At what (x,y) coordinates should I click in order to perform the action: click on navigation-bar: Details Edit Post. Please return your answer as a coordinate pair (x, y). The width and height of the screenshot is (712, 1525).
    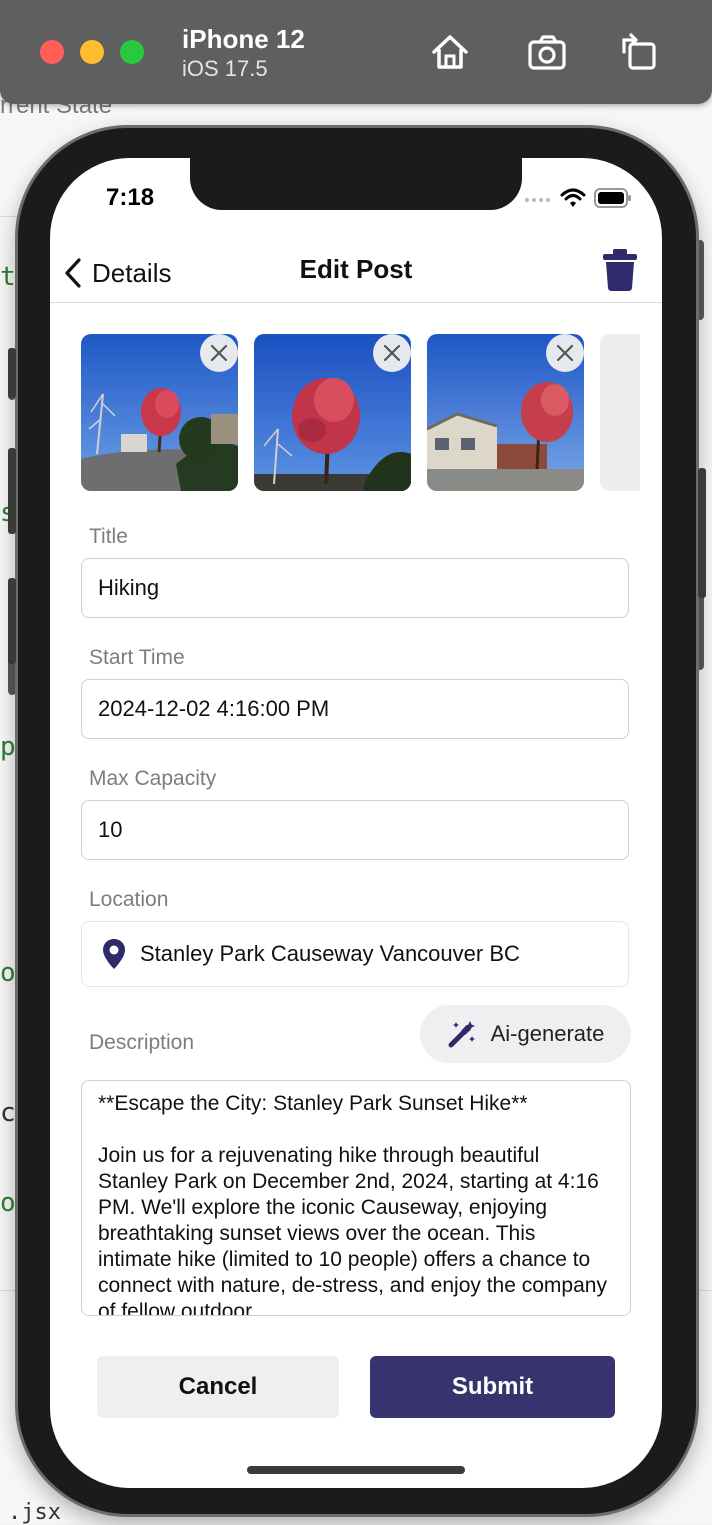
    Looking at the image, I should click on (356, 273).